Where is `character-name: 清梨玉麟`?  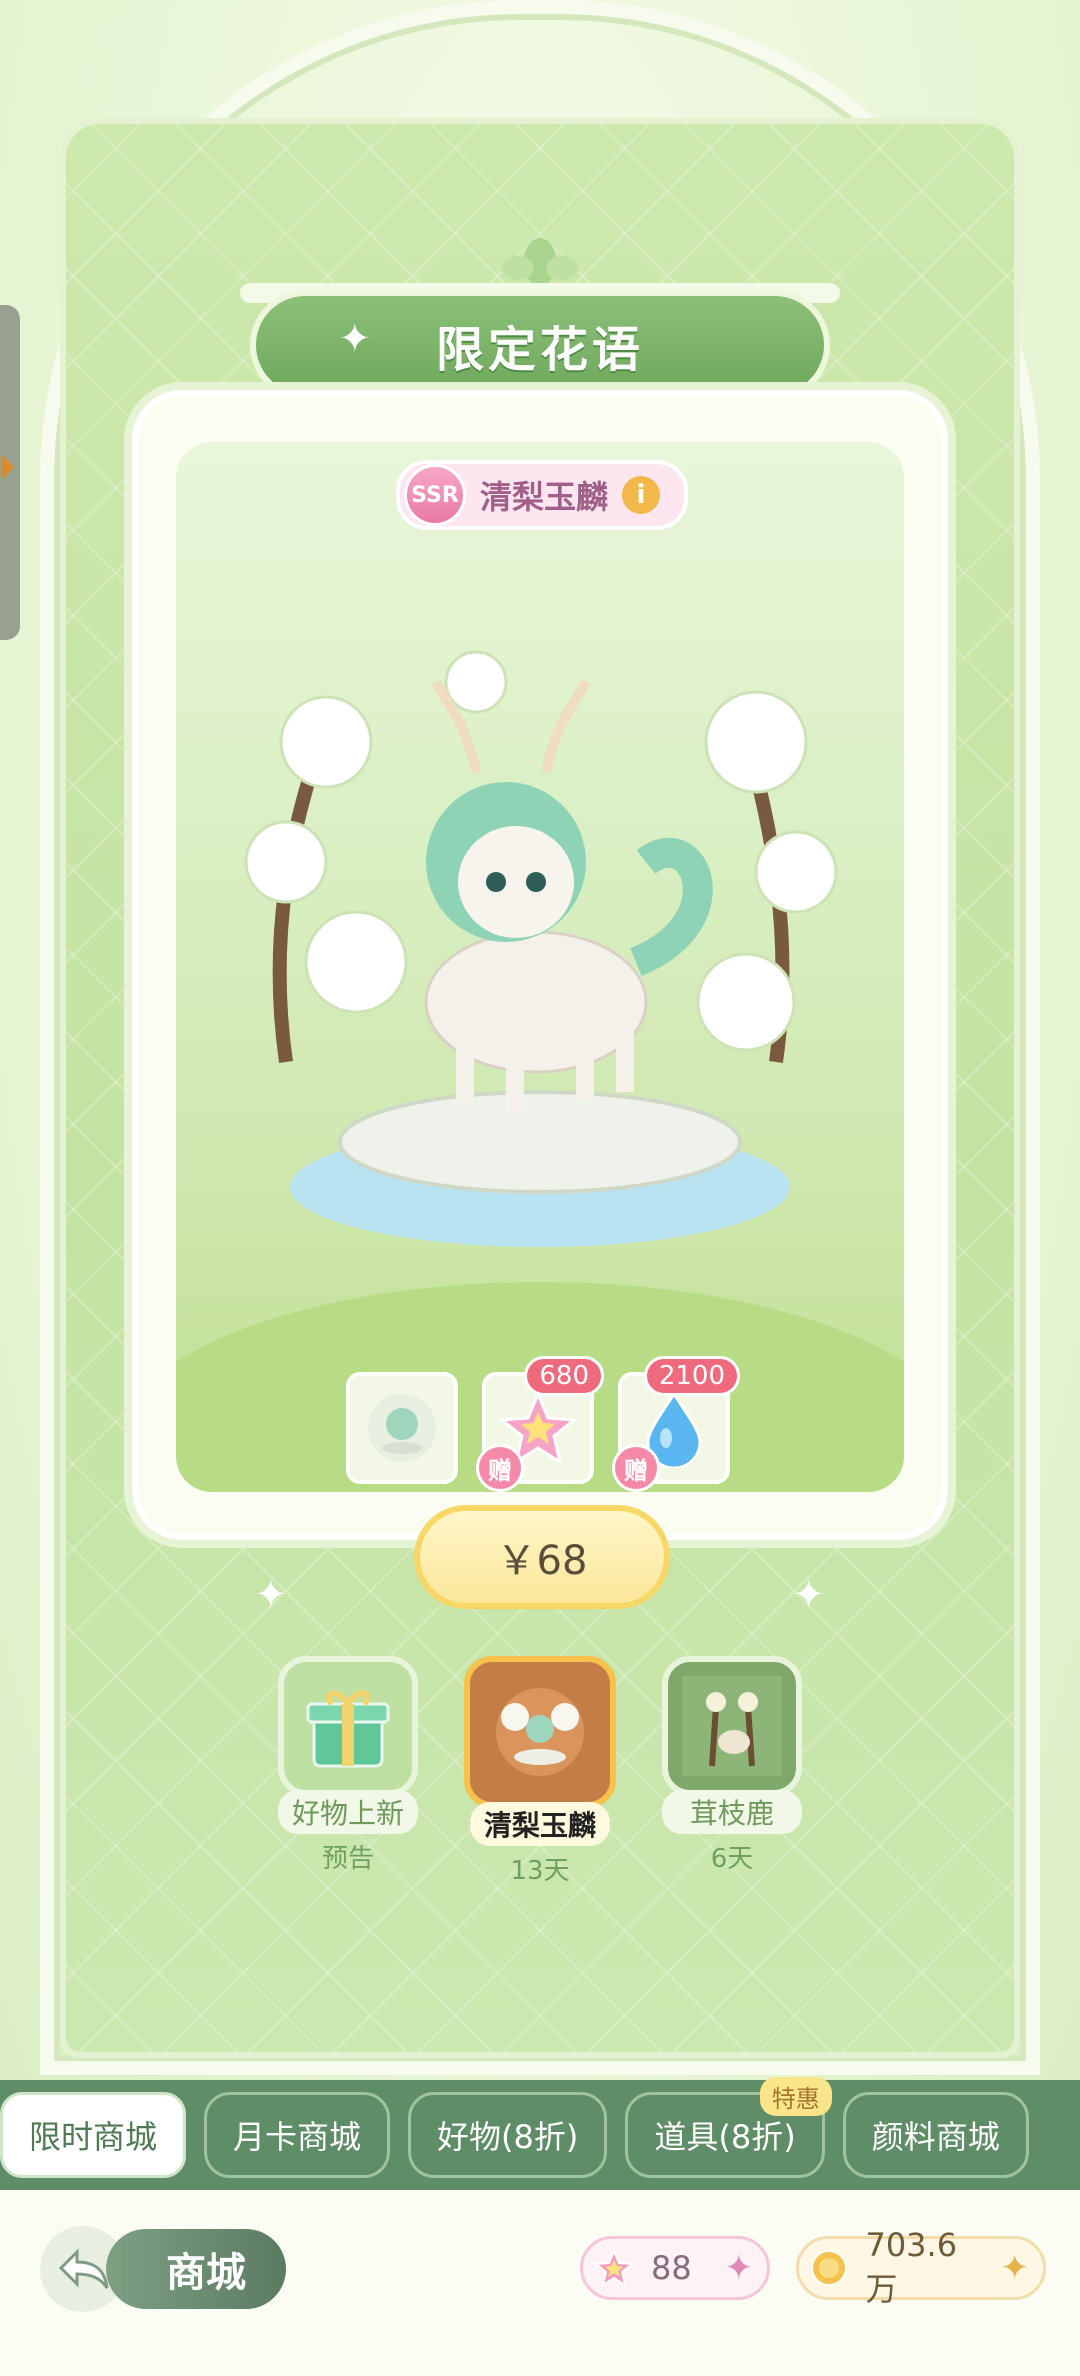
character-name: 清梨玉麟 is located at coordinates (544, 497).